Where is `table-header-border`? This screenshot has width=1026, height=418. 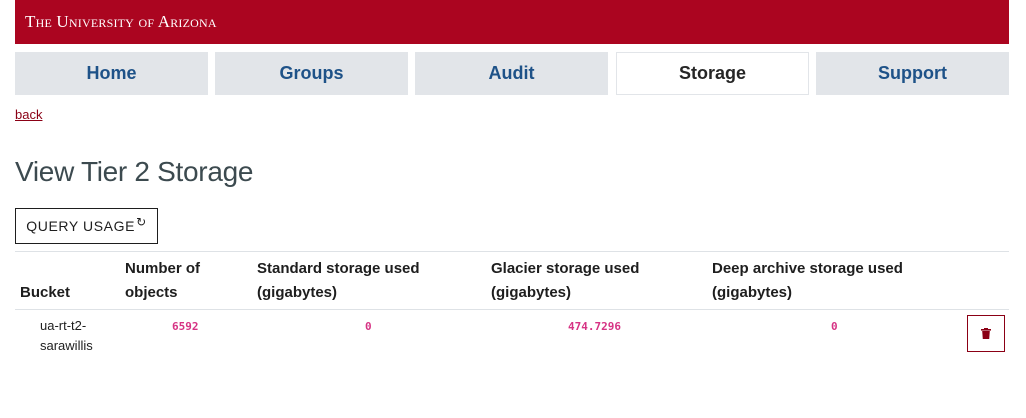 table-header-border is located at coordinates (512, 309).